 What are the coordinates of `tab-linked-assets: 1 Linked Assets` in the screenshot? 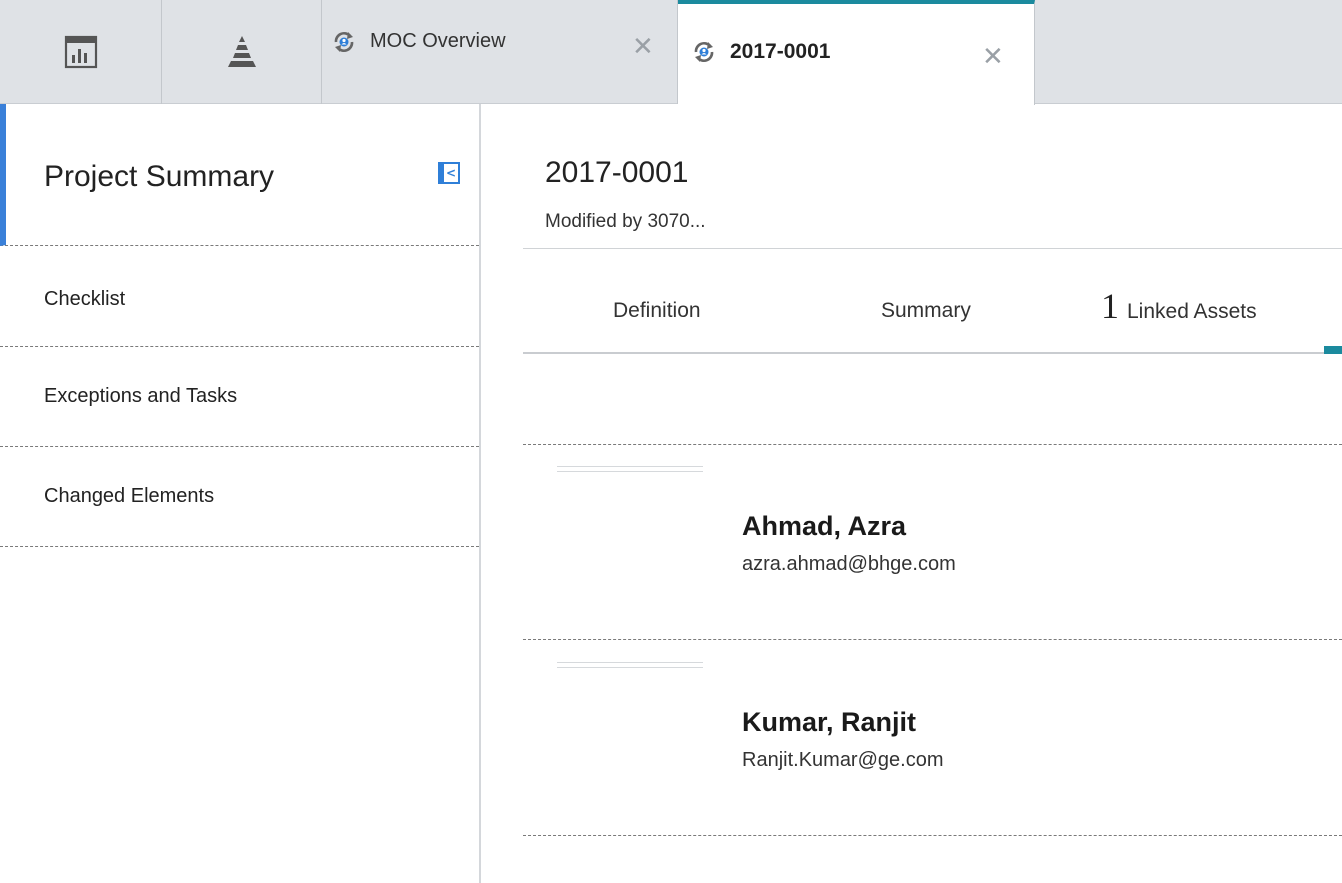 It's located at (1179, 306).